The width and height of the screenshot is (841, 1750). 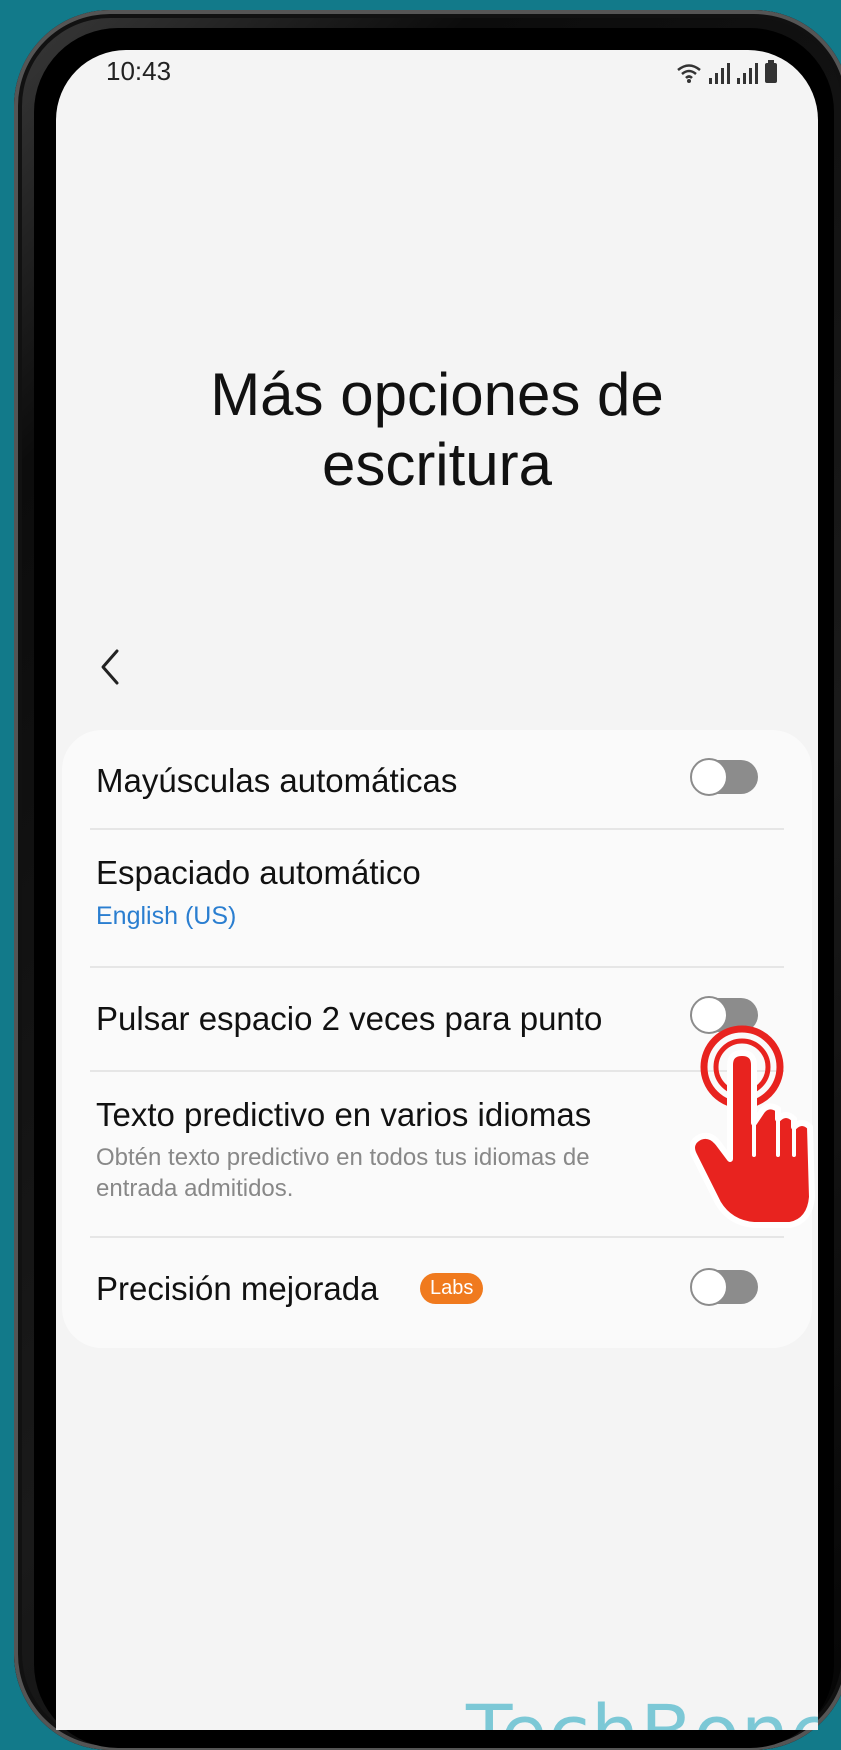 What do you see at coordinates (771, 72) in the screenshot?
I see `battery-icon` at bounding box center [771, 72].